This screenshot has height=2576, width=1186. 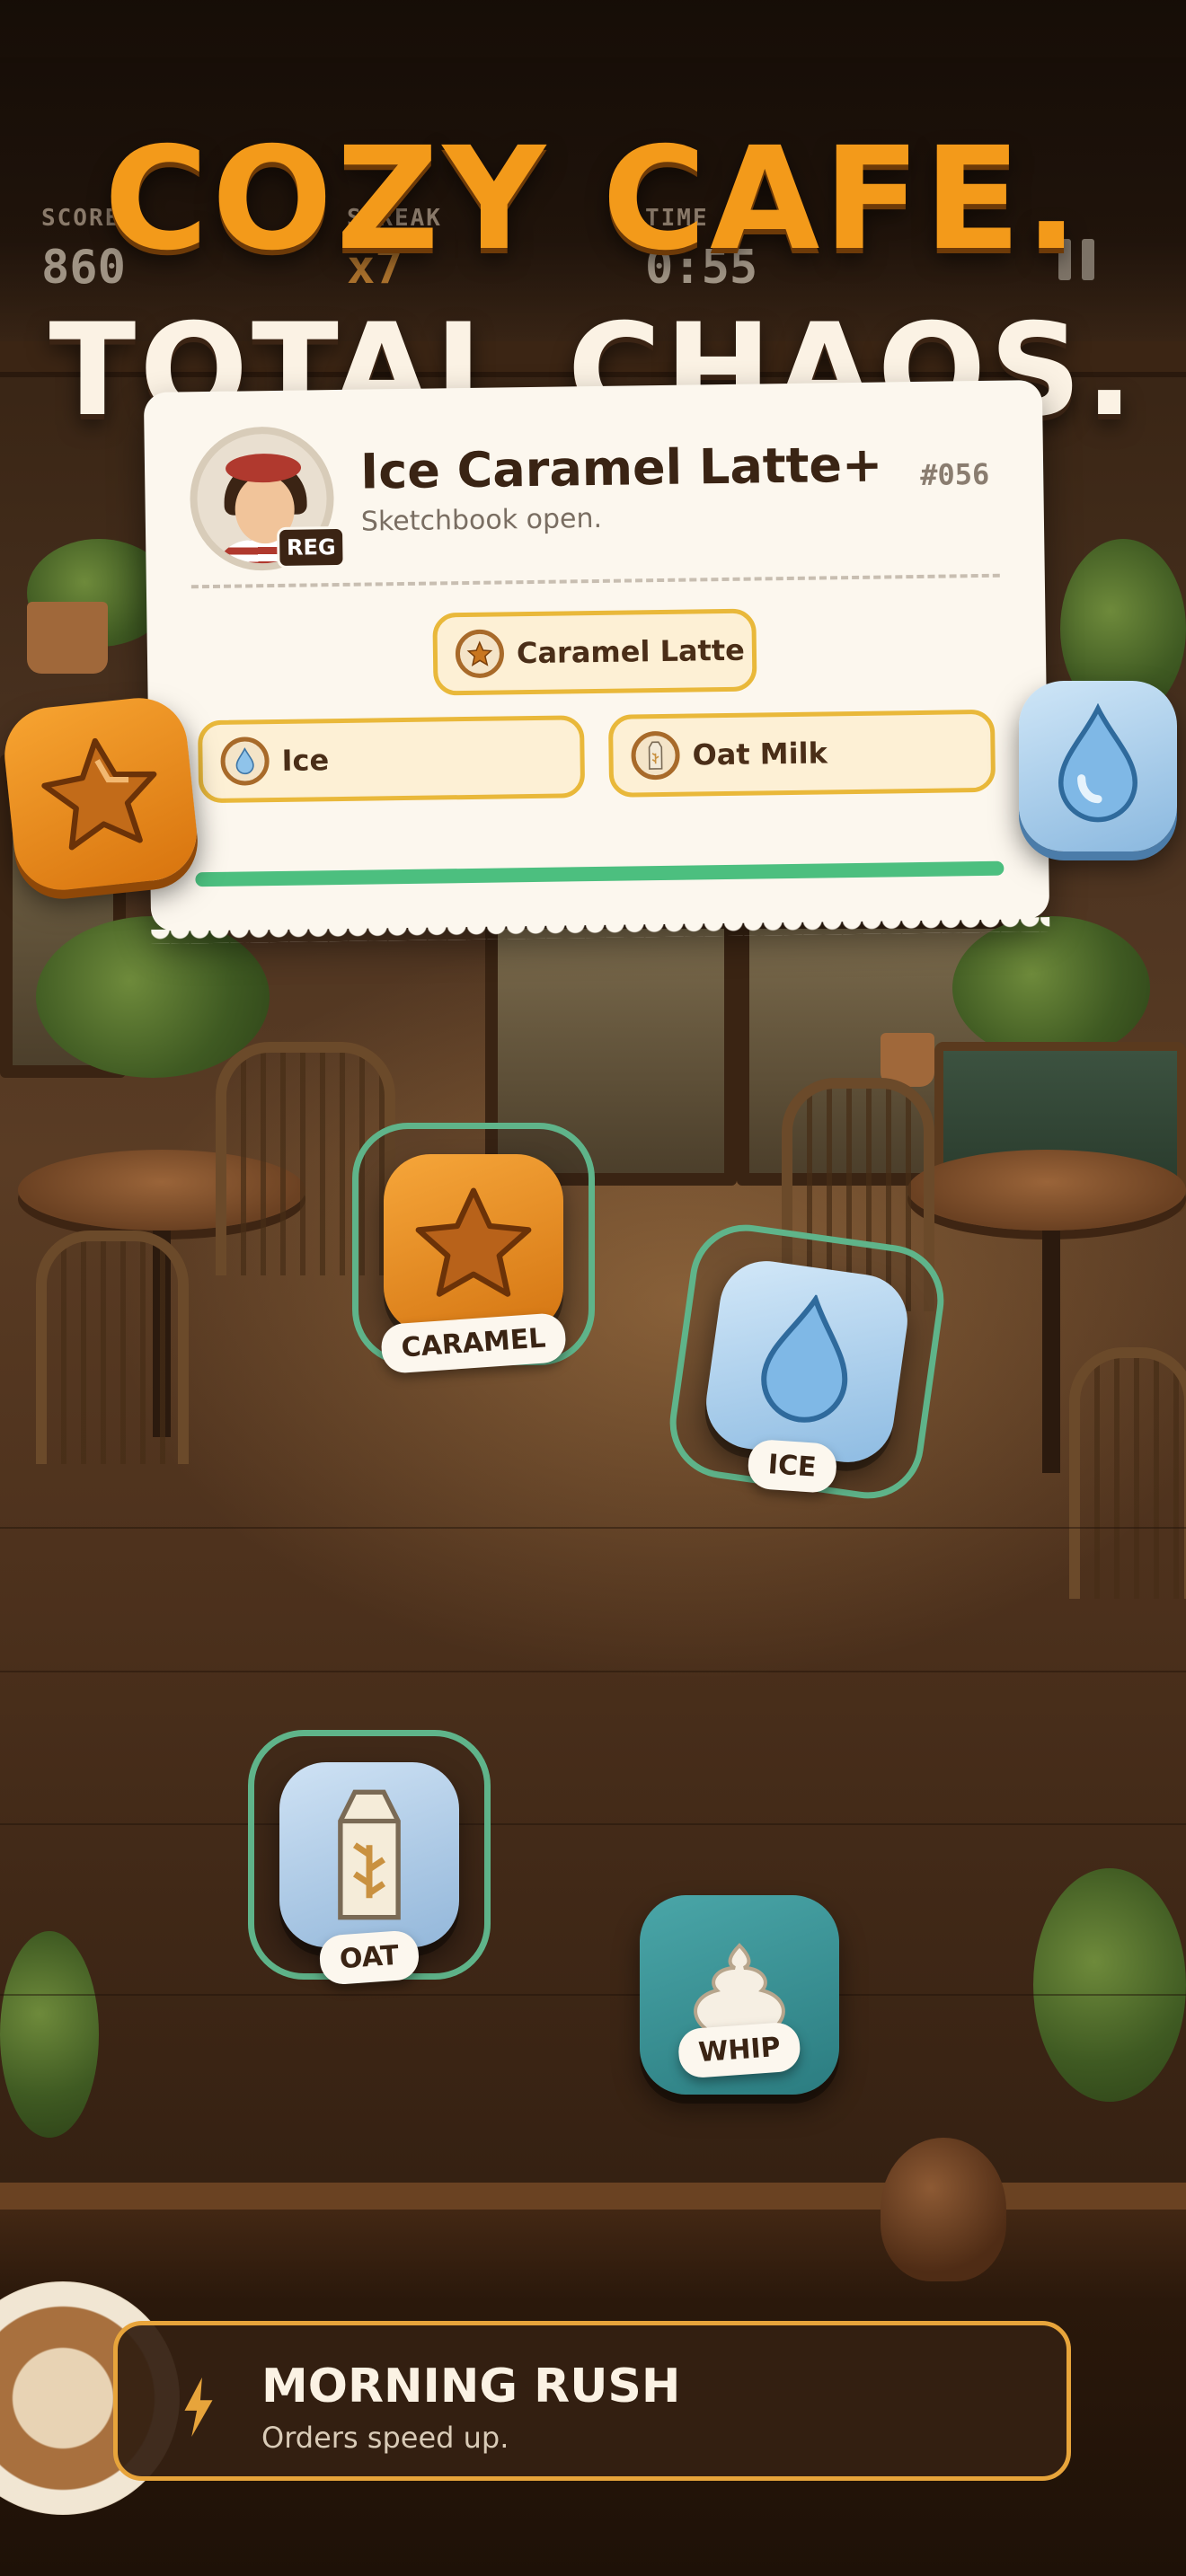 I want to click on order-subtitle: Sketchbook open., so click(x=481, y=520).